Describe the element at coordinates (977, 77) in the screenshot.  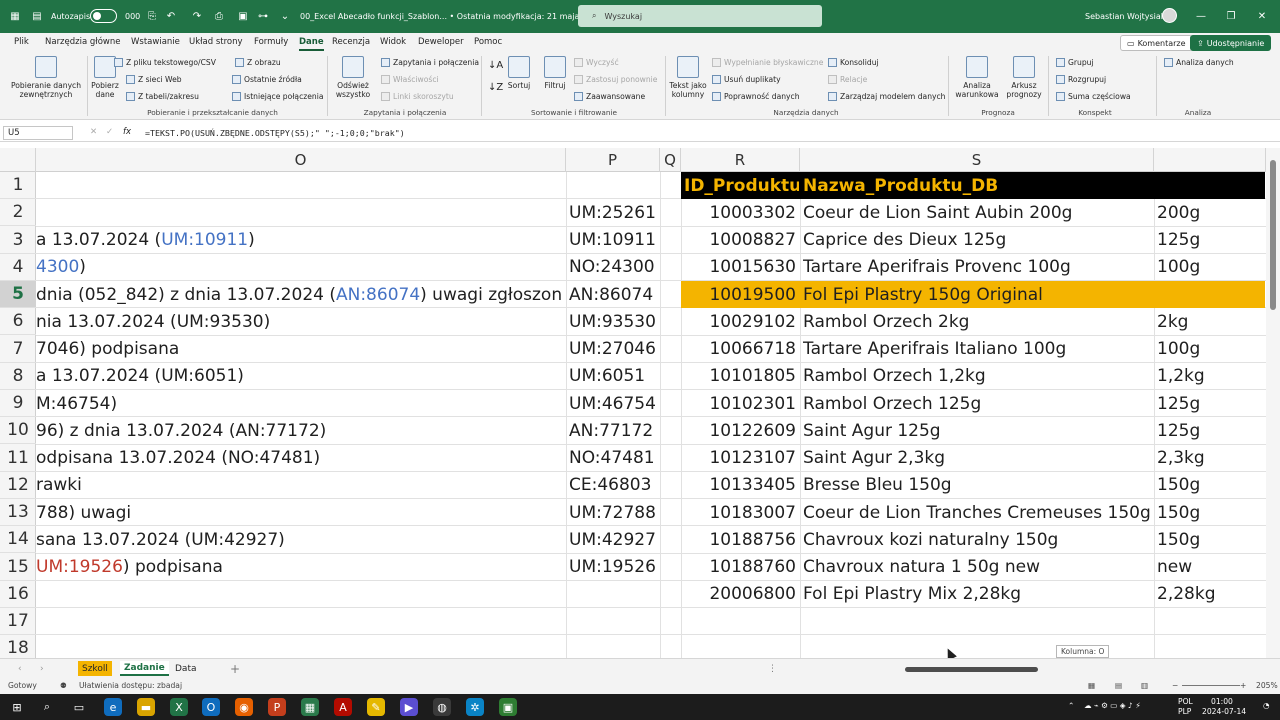
I see `what-if-button: Analiza warunkowa` at that location.